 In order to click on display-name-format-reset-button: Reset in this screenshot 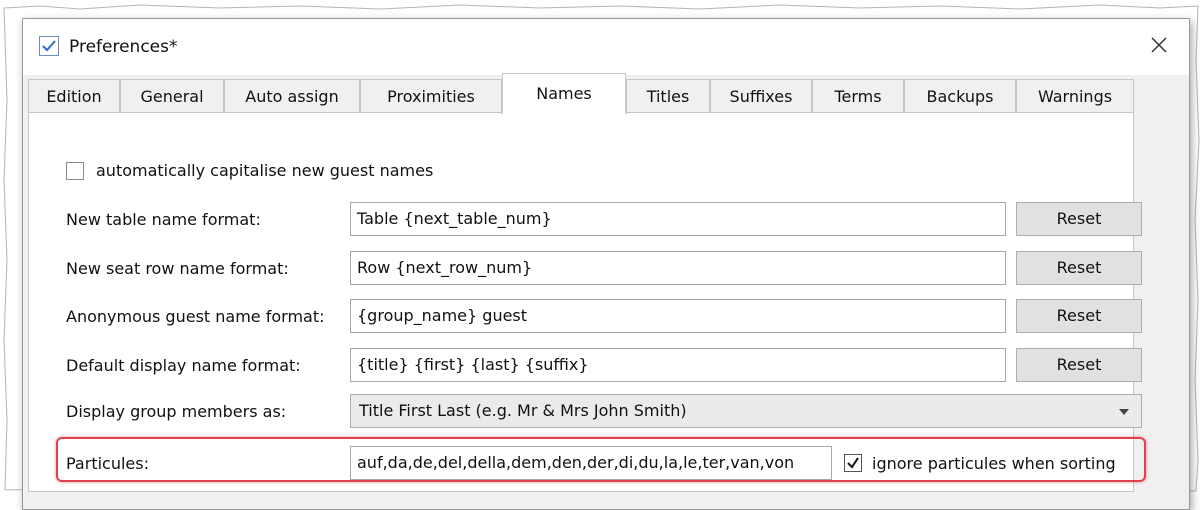, I will do `click(1079, 365)`.